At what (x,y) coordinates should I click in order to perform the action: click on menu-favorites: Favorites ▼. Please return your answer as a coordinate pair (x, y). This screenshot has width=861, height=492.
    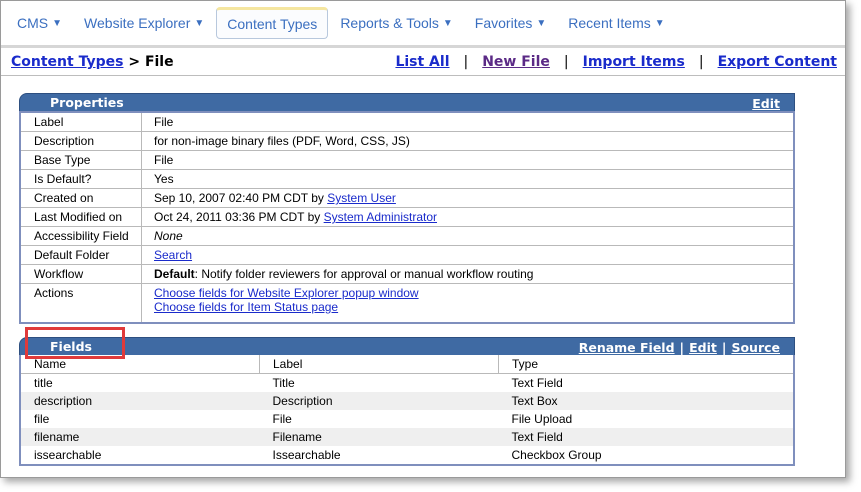
    Looking at the image, I should click on (510, 23).